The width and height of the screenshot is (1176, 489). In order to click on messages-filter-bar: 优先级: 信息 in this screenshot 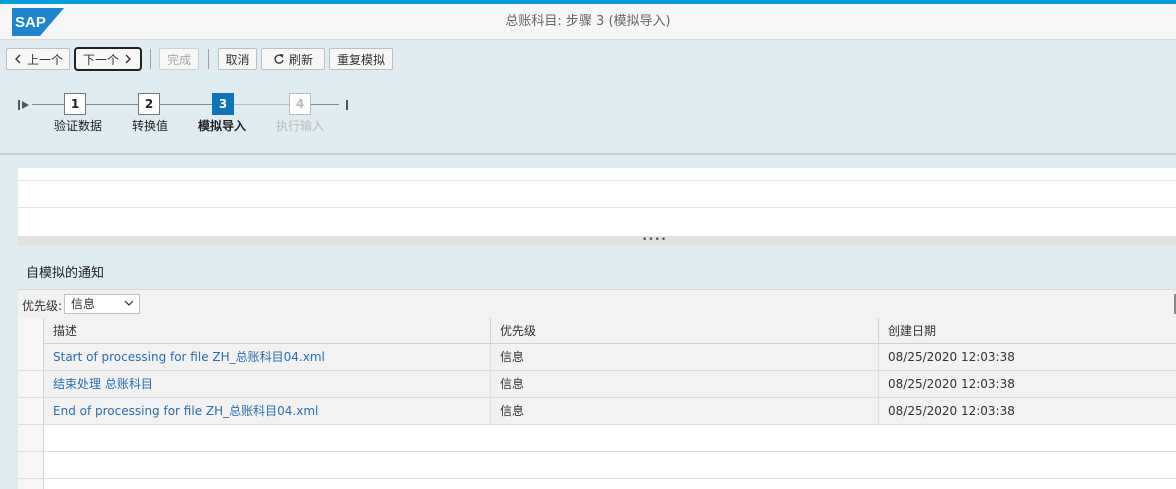, I will do `click(597, 303)`.